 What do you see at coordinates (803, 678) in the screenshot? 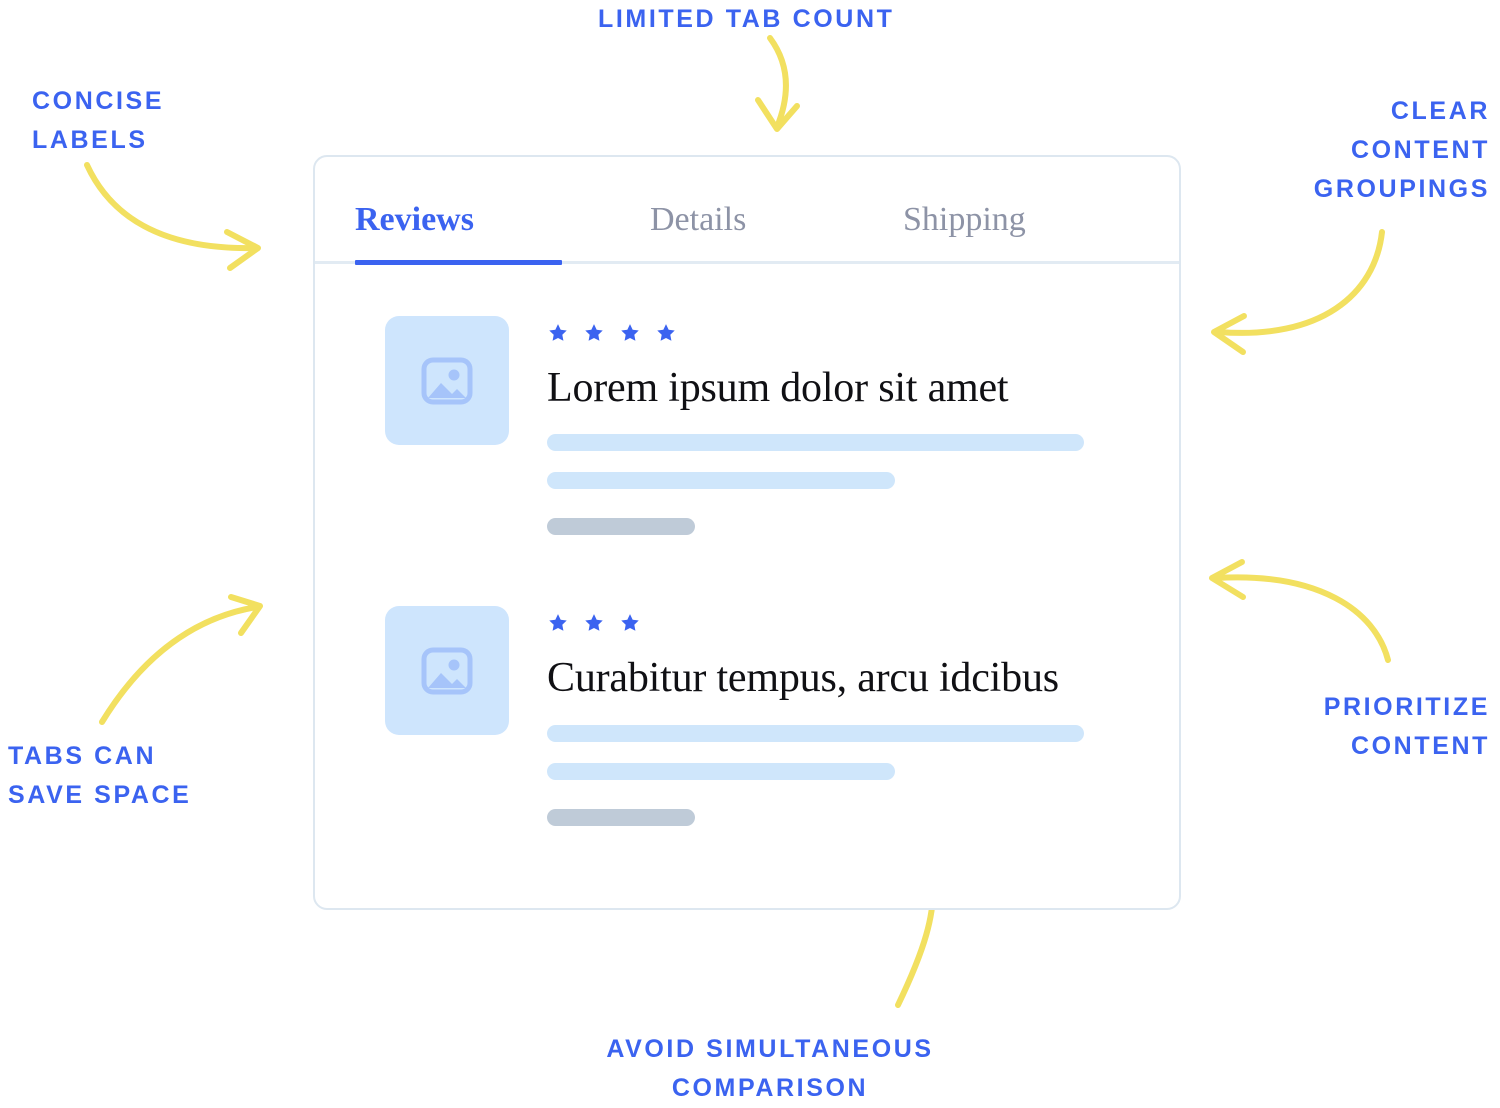
I see `review-title: Curabitur tempus, arcu idcibus` at bounding box center [803, 678].